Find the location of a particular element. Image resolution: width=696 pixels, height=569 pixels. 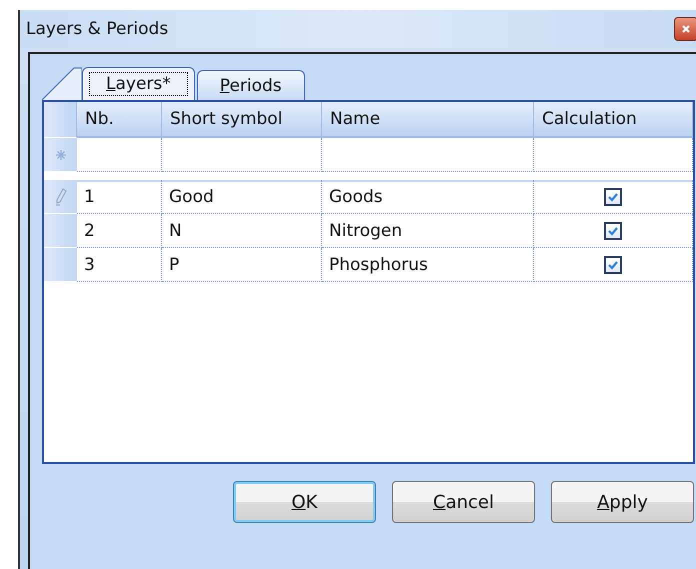

dialog-button: Apply is located at coordinates (622, 502).